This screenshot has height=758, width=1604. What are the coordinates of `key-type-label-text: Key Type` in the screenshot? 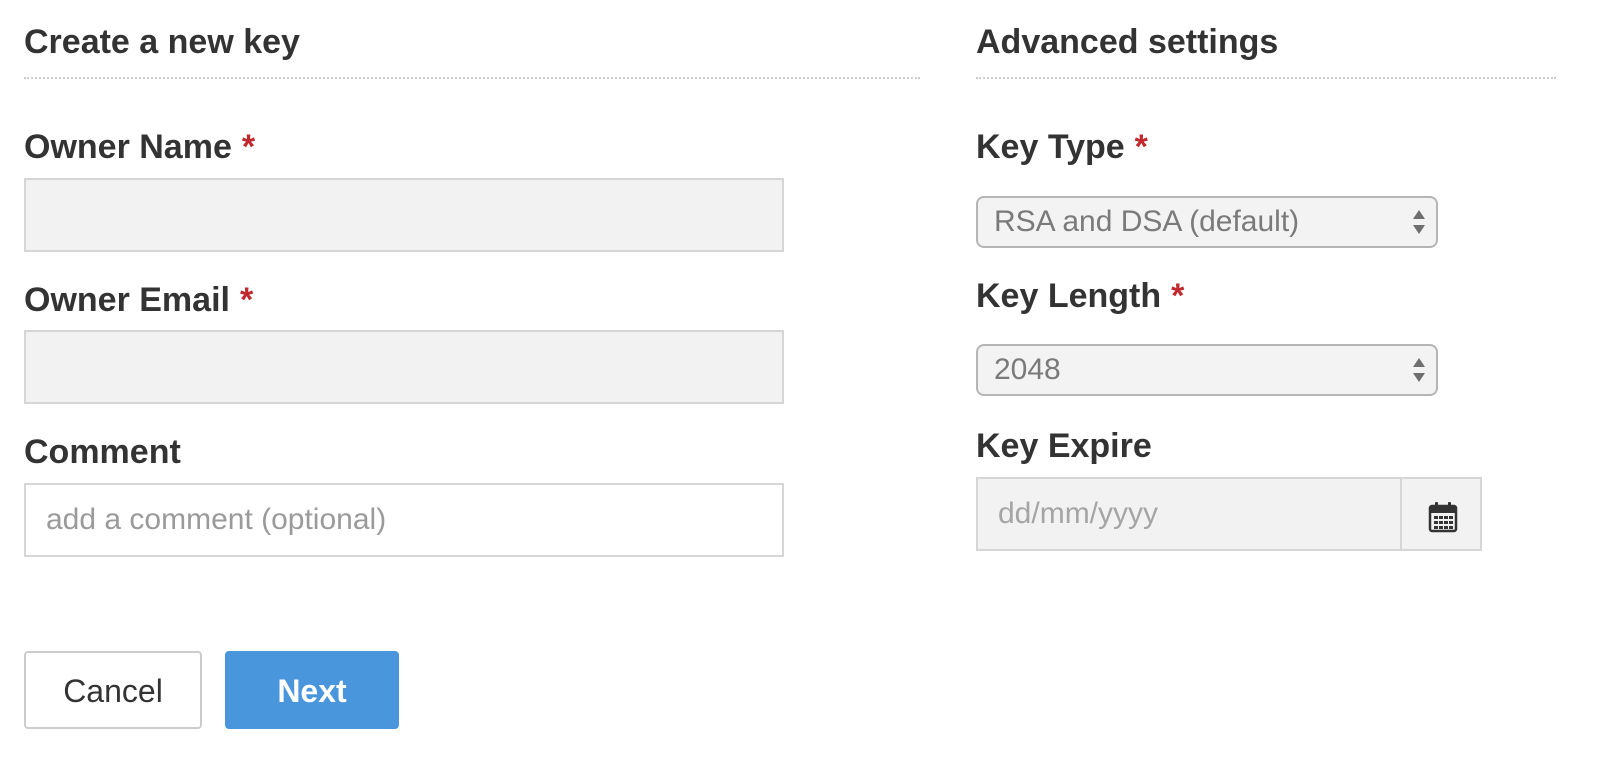 It's located at (1050, 147).